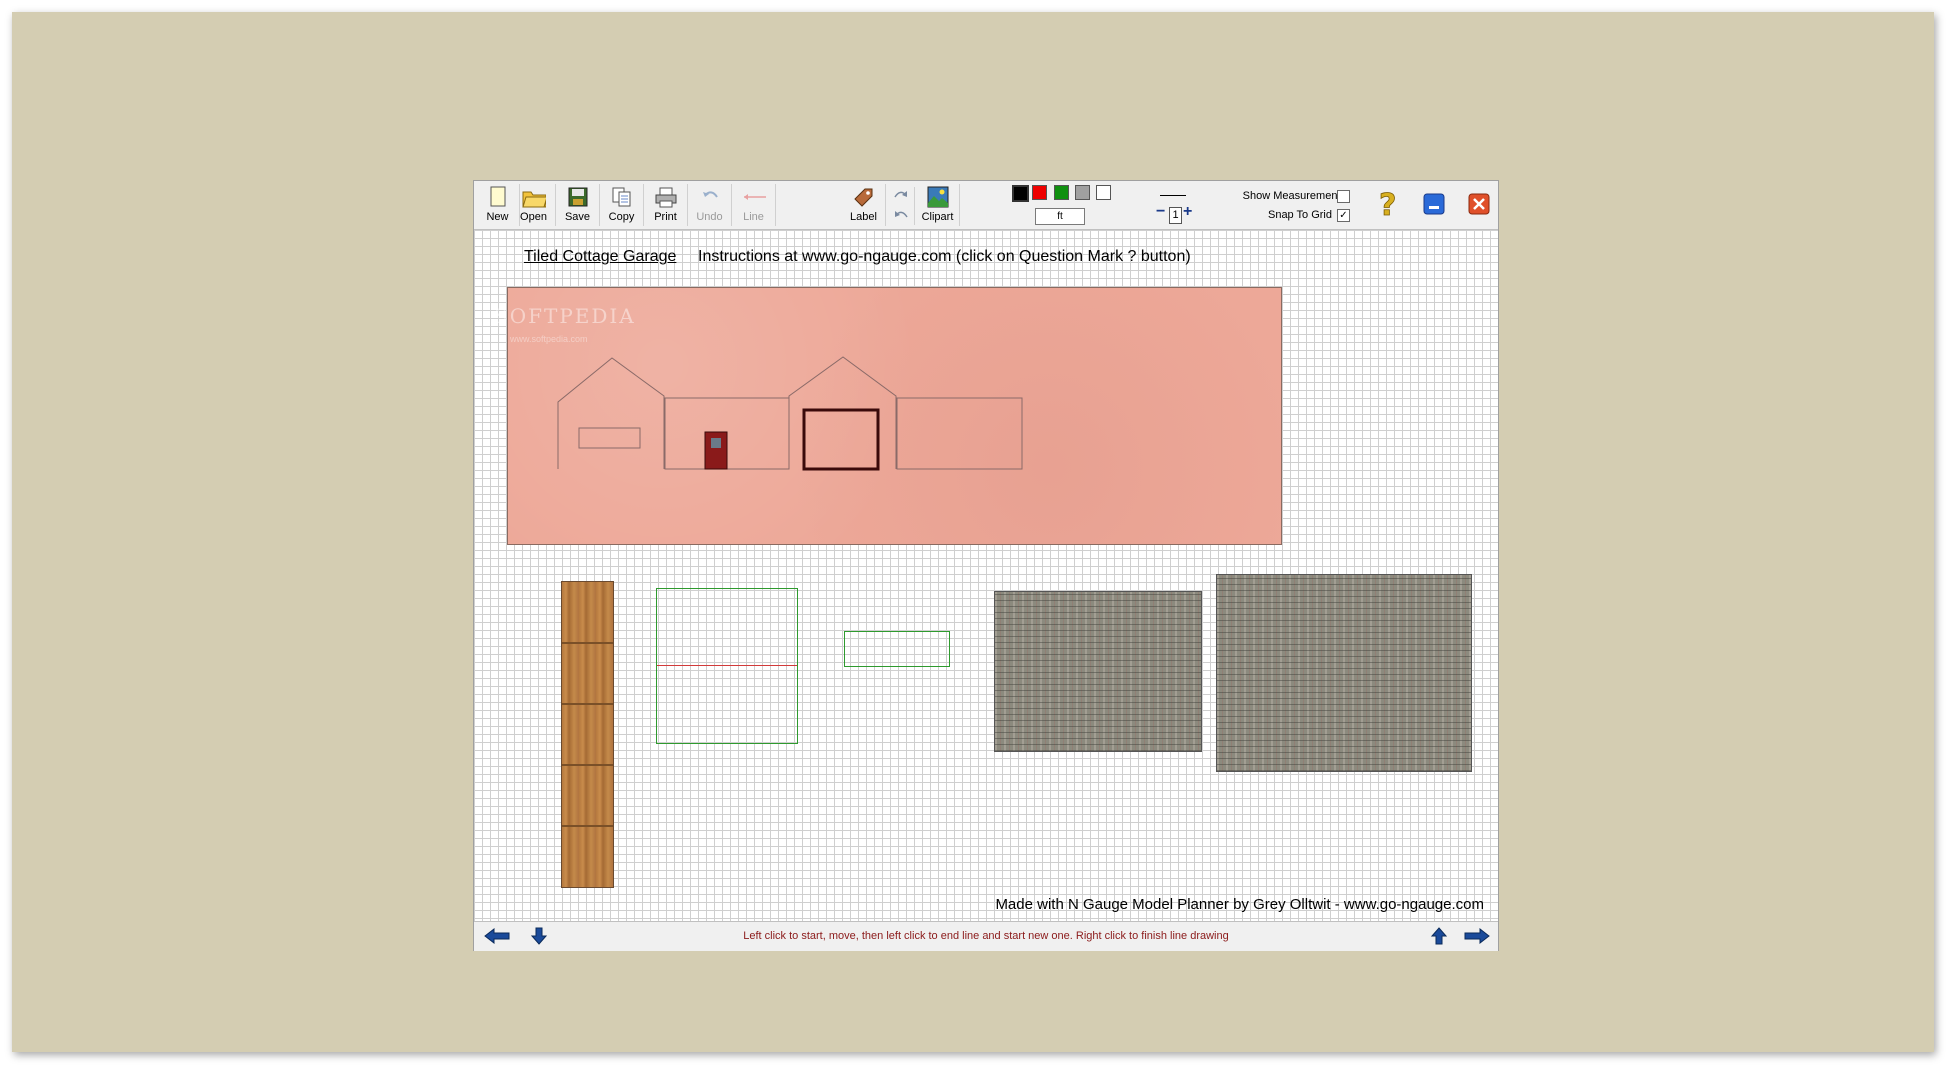 Image resolution: width=1952 pixels, height=1072 pixels. I want to click on help-button: ?, so click(1388, 204).